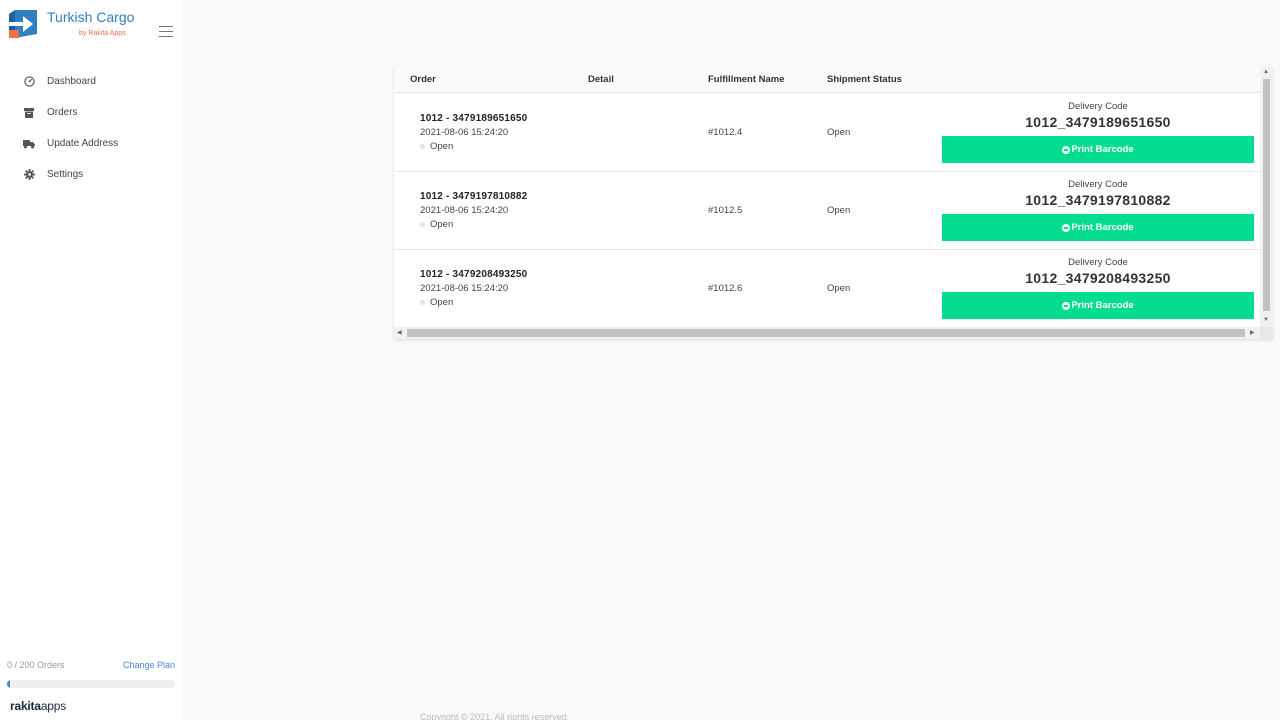  I want to click on column-header-detail: Detail, so click(601, 79).